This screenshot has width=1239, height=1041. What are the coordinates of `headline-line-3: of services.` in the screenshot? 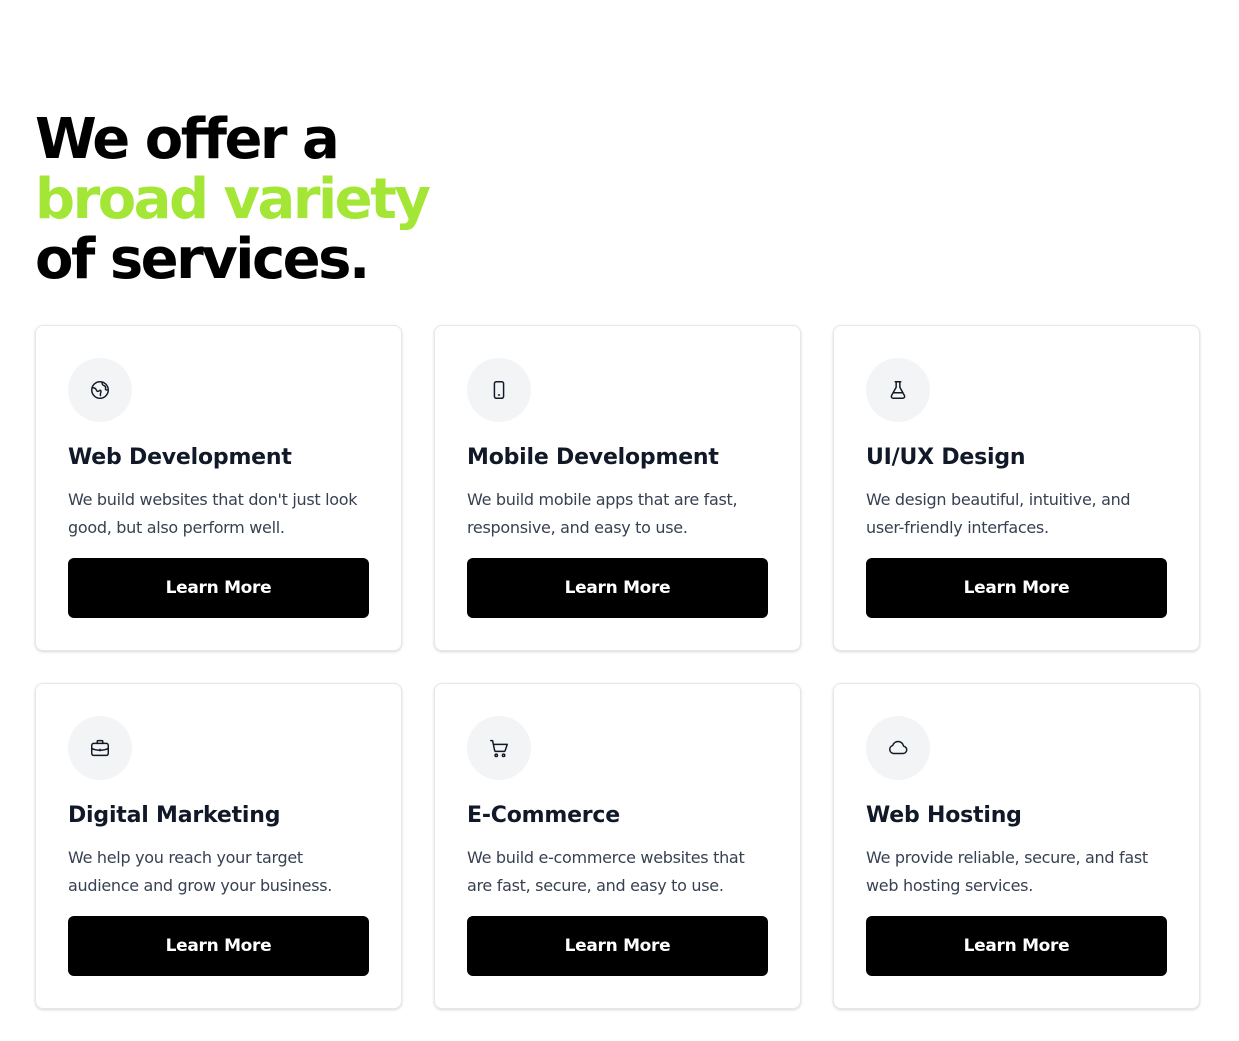 It's located at (202, 259).